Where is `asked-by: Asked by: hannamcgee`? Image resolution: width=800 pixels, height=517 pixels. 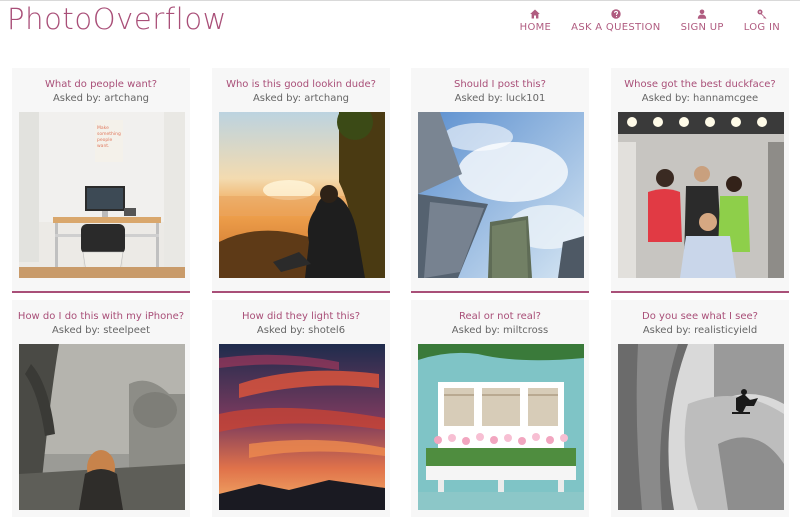 asked-by: Asked by: hannamcgee is located at coordinates (700, 98).